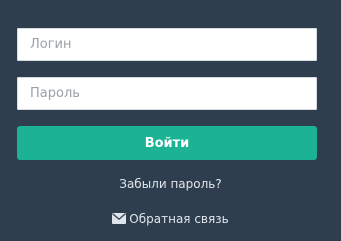 The height and width of the screenshot is (241, 341). Describe the element at coordinates (170, 184) in the screenshot. I see `forgot-password-link: Забыли пароль?` at that location.